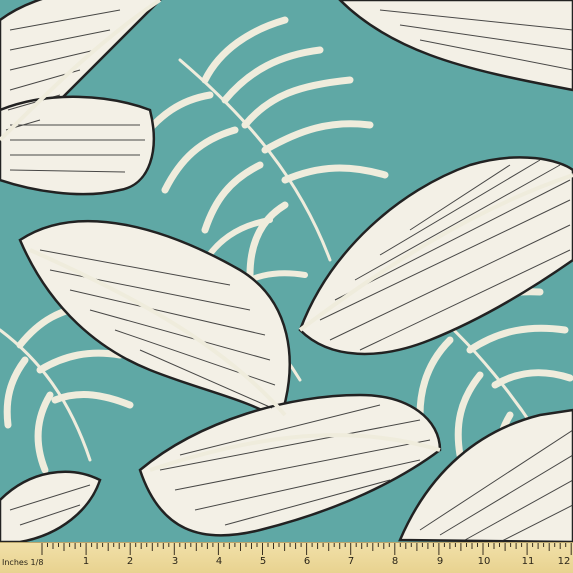  Describe the element at coordinates (175, 561) in the screenshot. I see `ruler-number: 3` at that location.